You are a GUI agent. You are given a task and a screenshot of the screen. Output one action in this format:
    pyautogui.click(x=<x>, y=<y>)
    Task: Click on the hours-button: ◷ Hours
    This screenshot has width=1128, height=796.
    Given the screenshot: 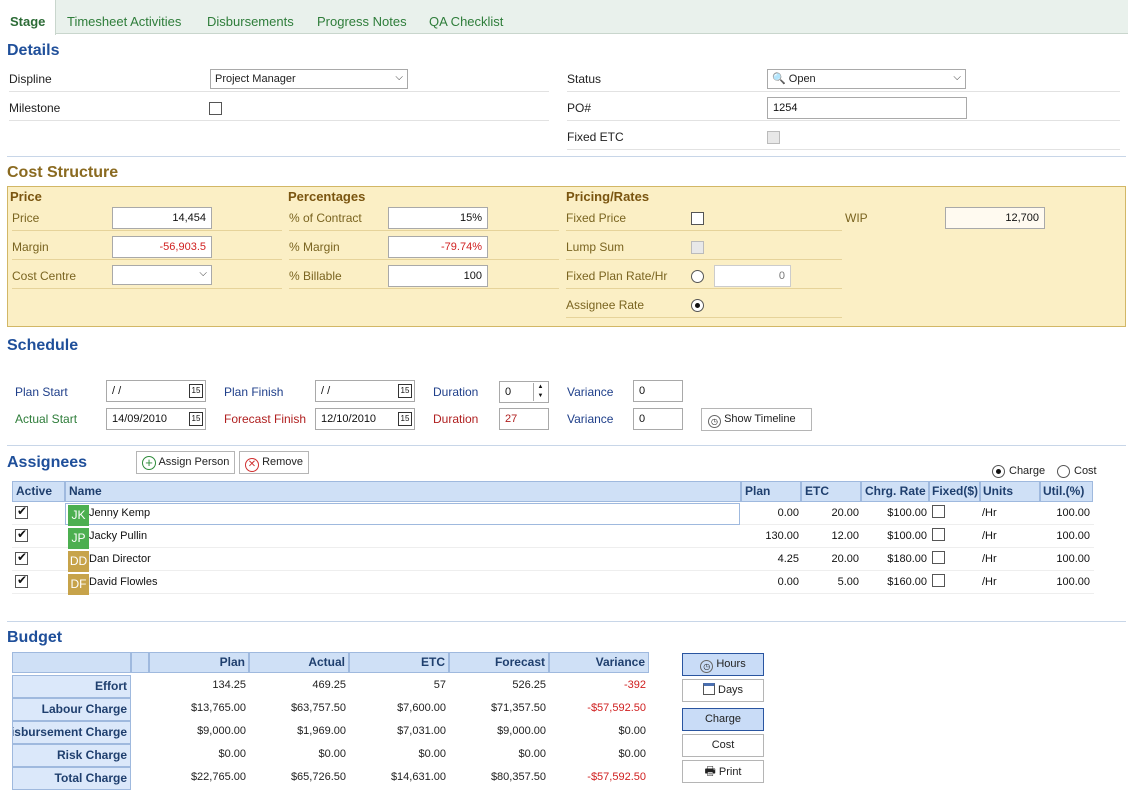 What is the action you would take?
    pyautogui.click(x=723, y=664)
    